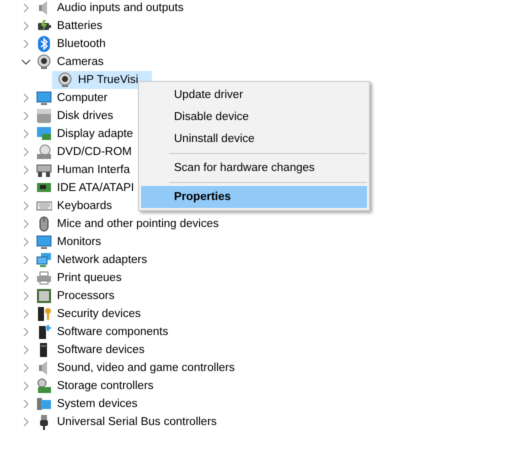  What do you see at coordinates (102, 260) in the screenshot?
I see `tree-item: Network adapters` at bounding box center [102, 260].